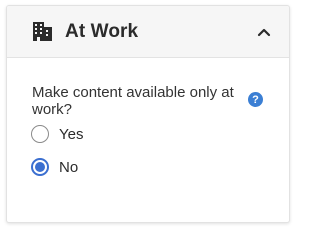 This screenshot has height=240, width=320. I want to click on radio-option-no: No, so click(160, 167).